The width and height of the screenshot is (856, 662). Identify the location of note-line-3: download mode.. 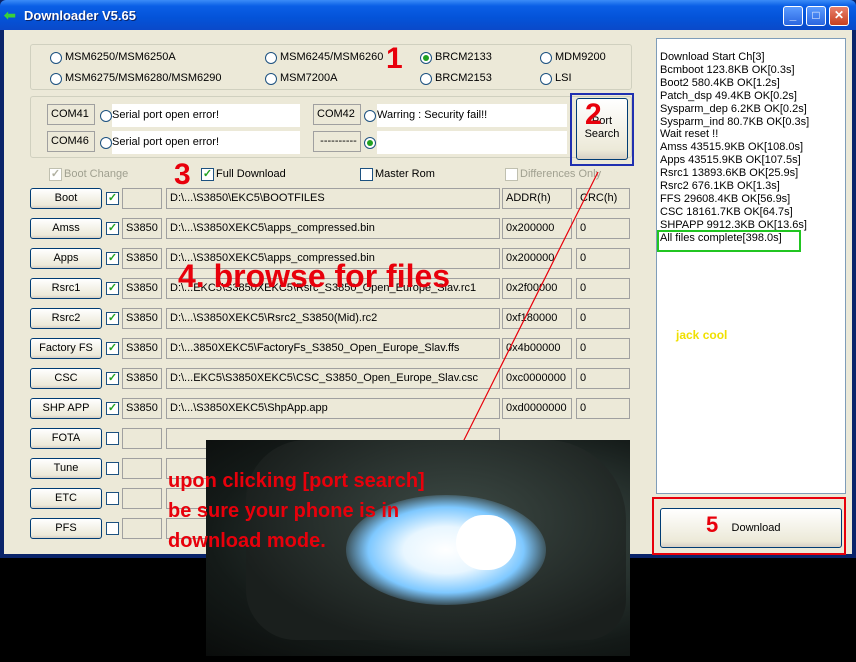
(247, 541).